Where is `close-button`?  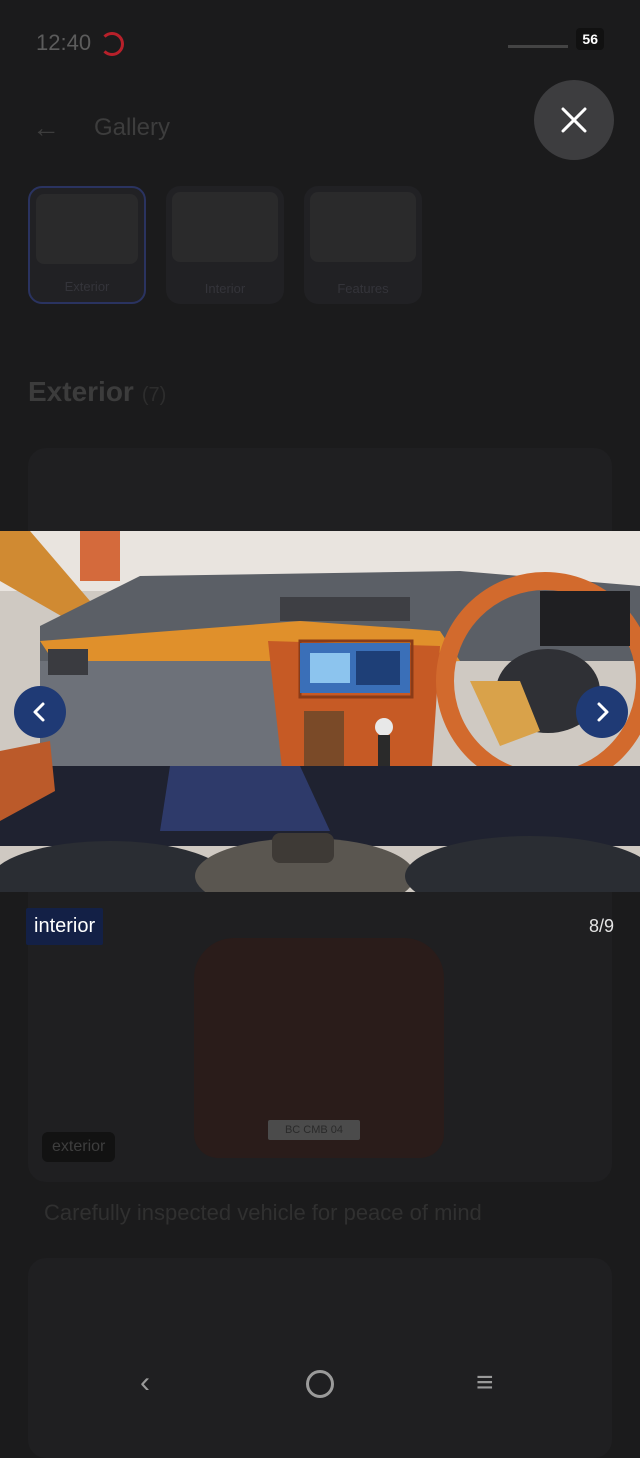
close-button is located at coordinates (574, 120).